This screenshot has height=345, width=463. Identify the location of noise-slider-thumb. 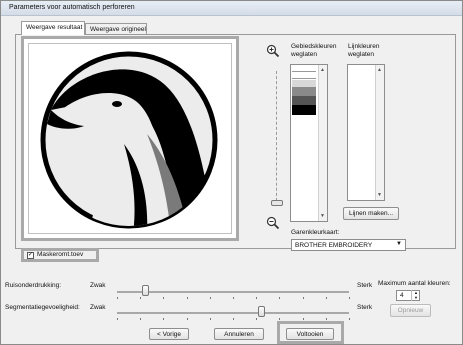
(145, 290).